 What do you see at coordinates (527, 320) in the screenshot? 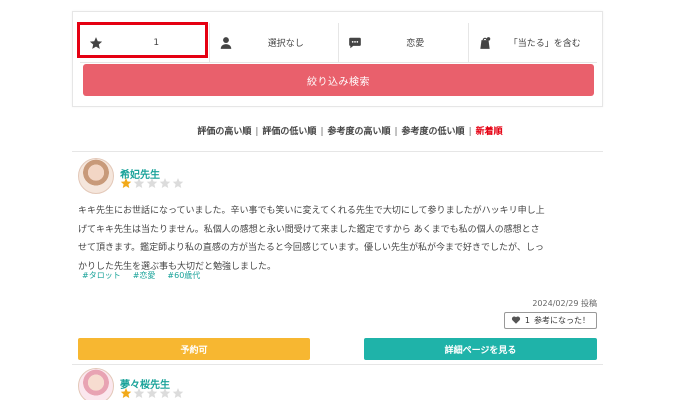
I see `helpful-count: 1` at bounding box center [527, 320].